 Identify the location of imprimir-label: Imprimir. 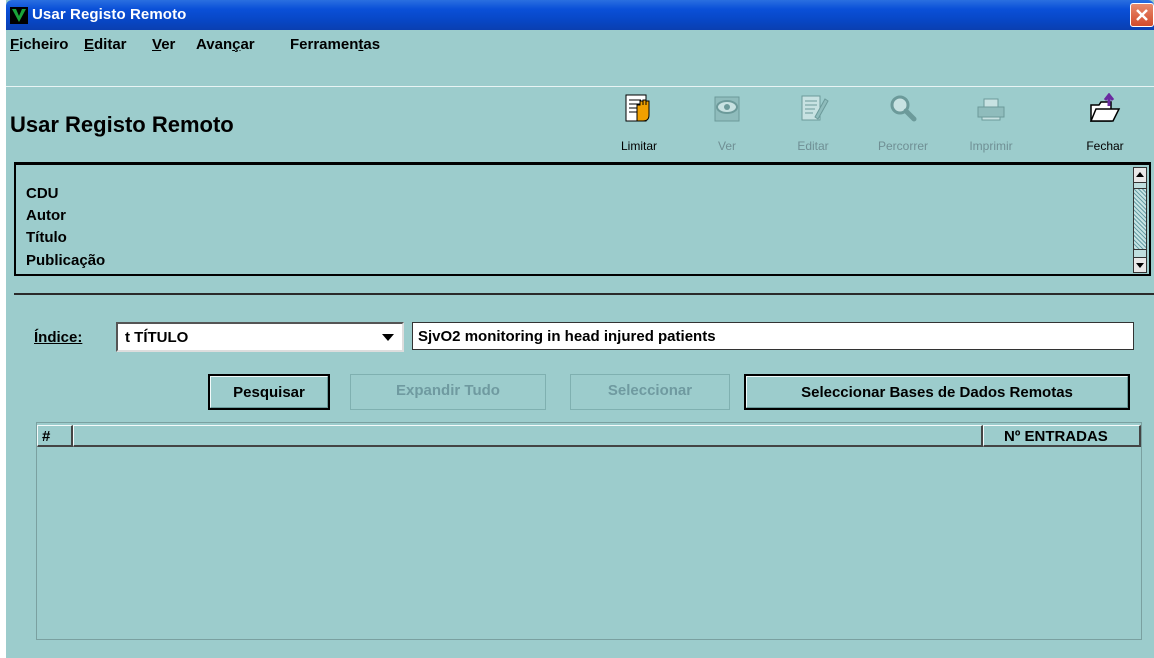
(991, 146).